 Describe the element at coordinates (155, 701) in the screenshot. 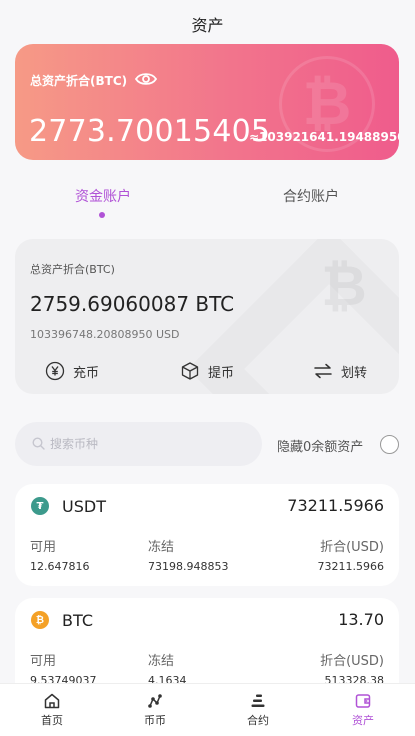

I see `trade-icon` at that location.